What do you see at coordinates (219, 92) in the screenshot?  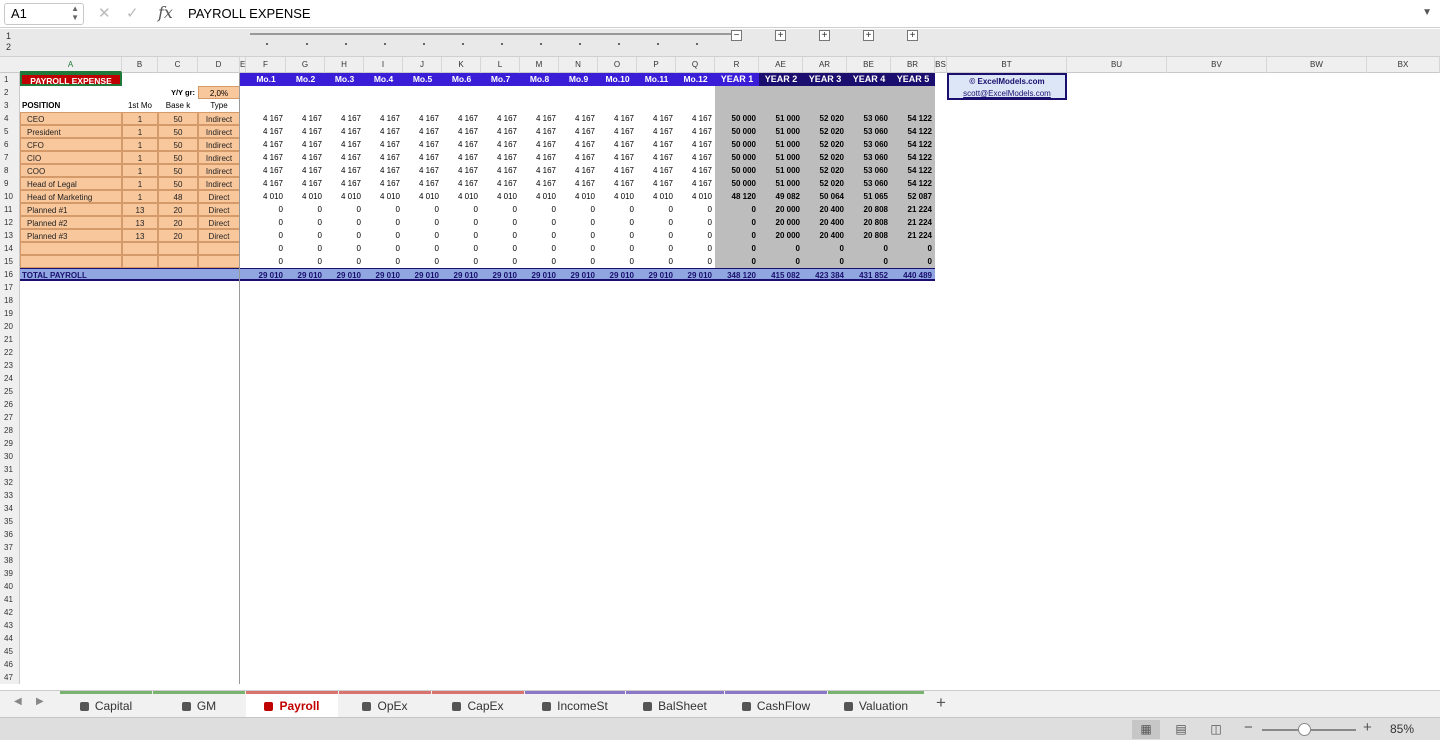 I see `yy-growth-input: 2,0%` at bounding box center [219, 92].